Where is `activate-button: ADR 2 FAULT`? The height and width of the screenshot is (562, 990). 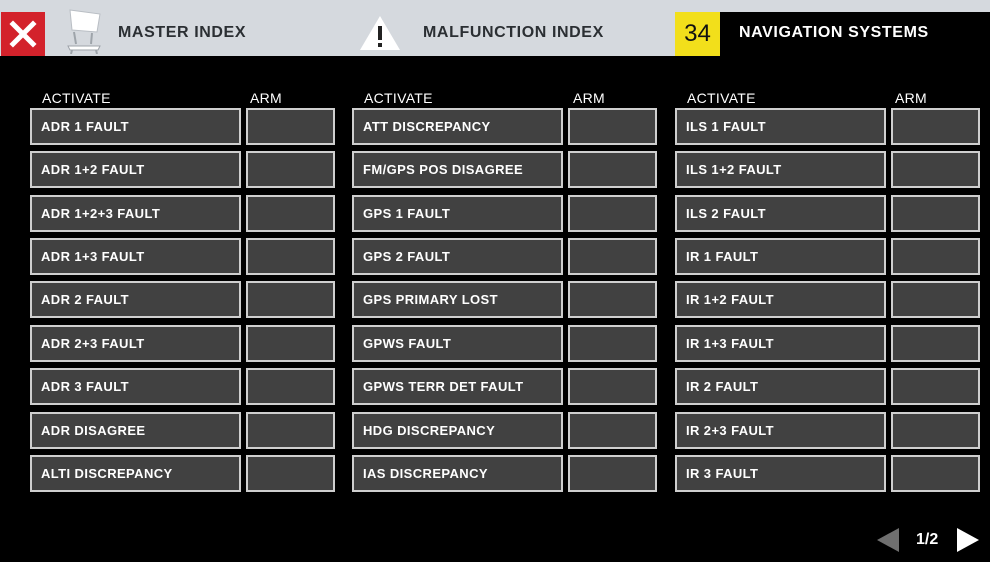 activate-button: ADR 2 FAULT is located at coordinates (135, 299).